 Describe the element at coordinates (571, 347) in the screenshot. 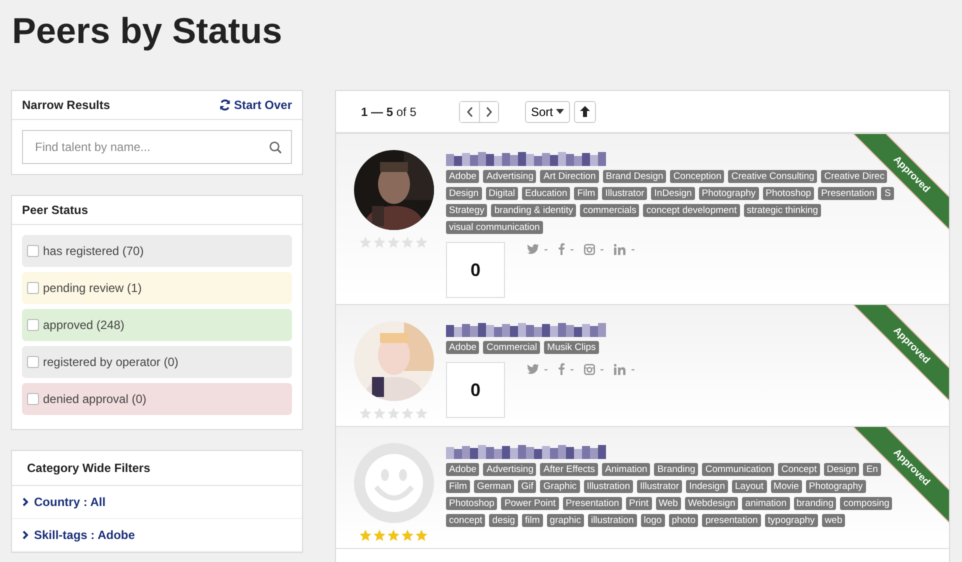

I see `skill-tag: Musik Clips` at that location.